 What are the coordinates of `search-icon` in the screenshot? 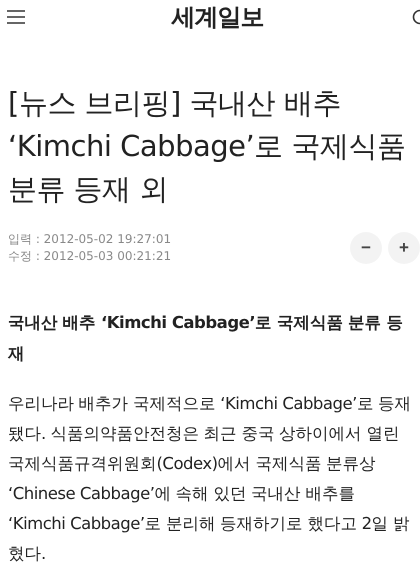 It's located at (415, 17).